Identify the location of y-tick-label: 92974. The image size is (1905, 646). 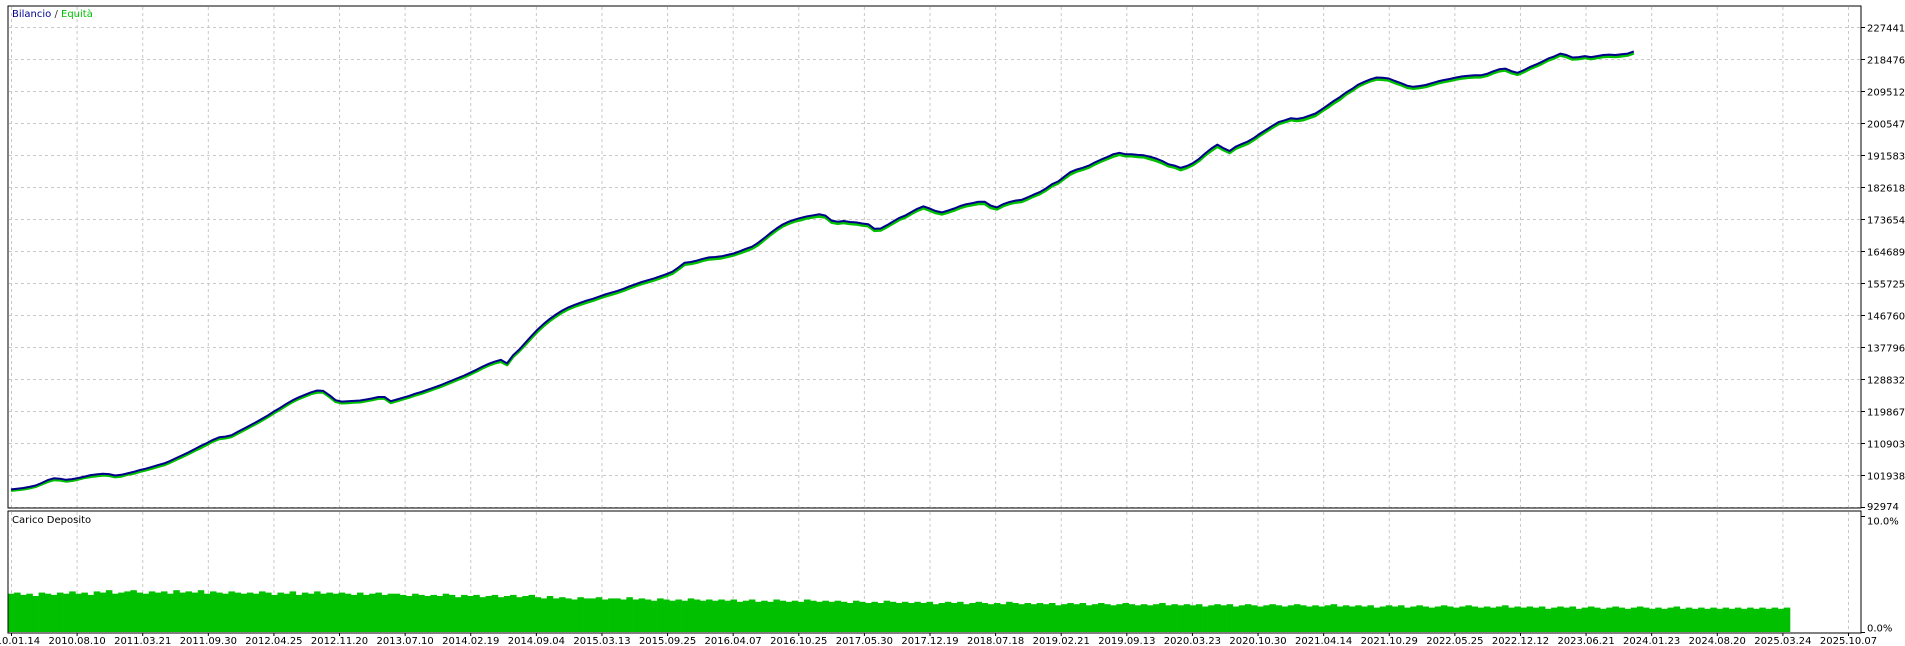
(1883, 507).